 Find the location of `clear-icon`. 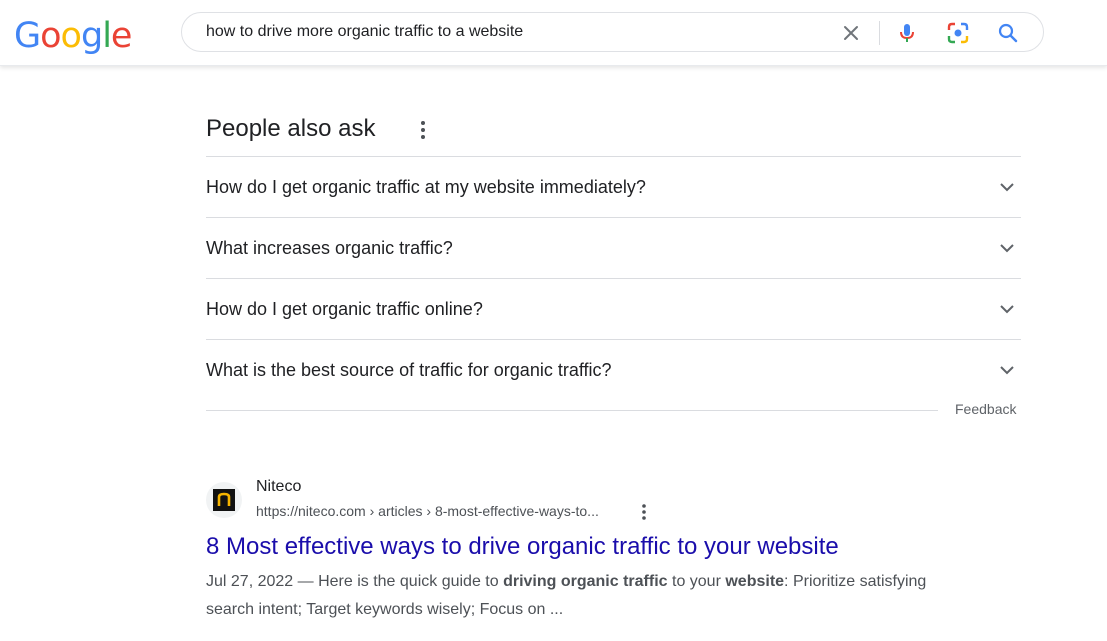

clear-icon is located at coordinates (851, 33).